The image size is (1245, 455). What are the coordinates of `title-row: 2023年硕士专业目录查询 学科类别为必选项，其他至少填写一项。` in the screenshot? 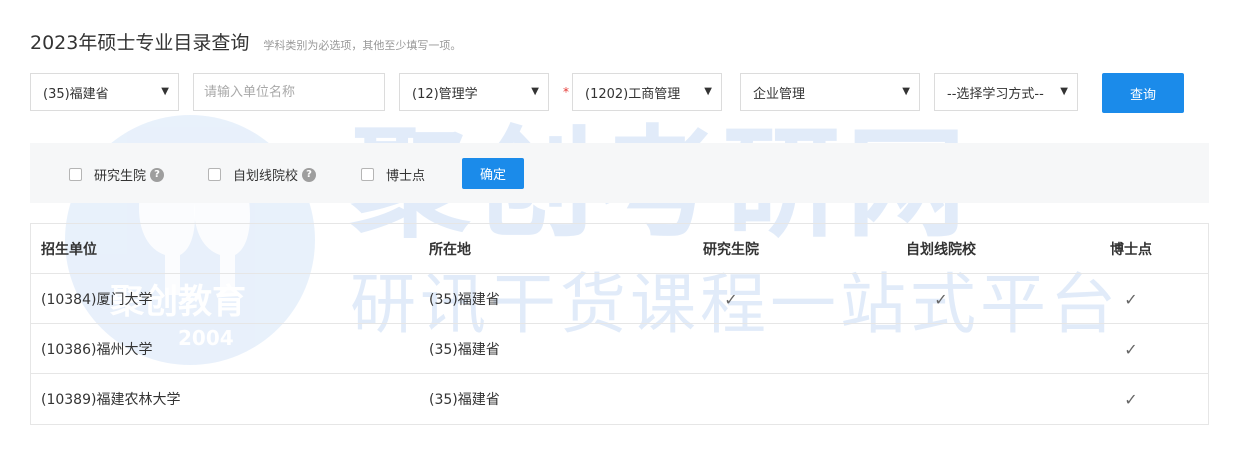 It's located at (245, 41).